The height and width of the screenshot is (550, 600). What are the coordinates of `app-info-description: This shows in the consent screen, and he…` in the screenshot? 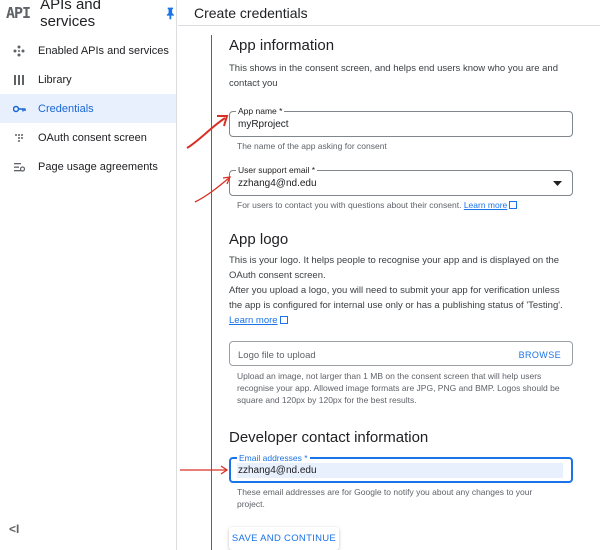 It's located at (393, 76).